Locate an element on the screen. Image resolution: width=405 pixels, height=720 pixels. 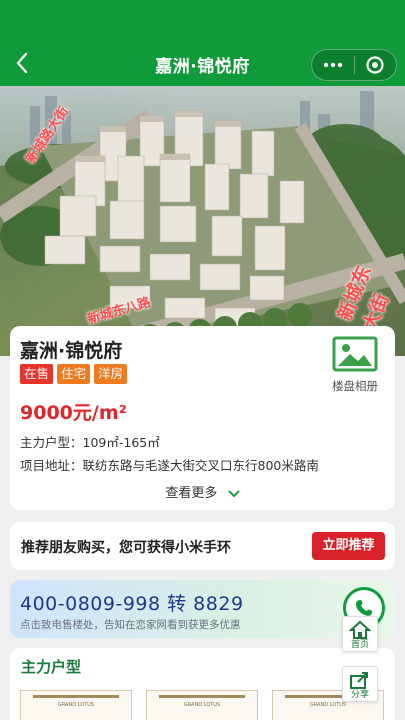
project-tags: 在售 住宅 洋房 is located at coordinates (74, 374).